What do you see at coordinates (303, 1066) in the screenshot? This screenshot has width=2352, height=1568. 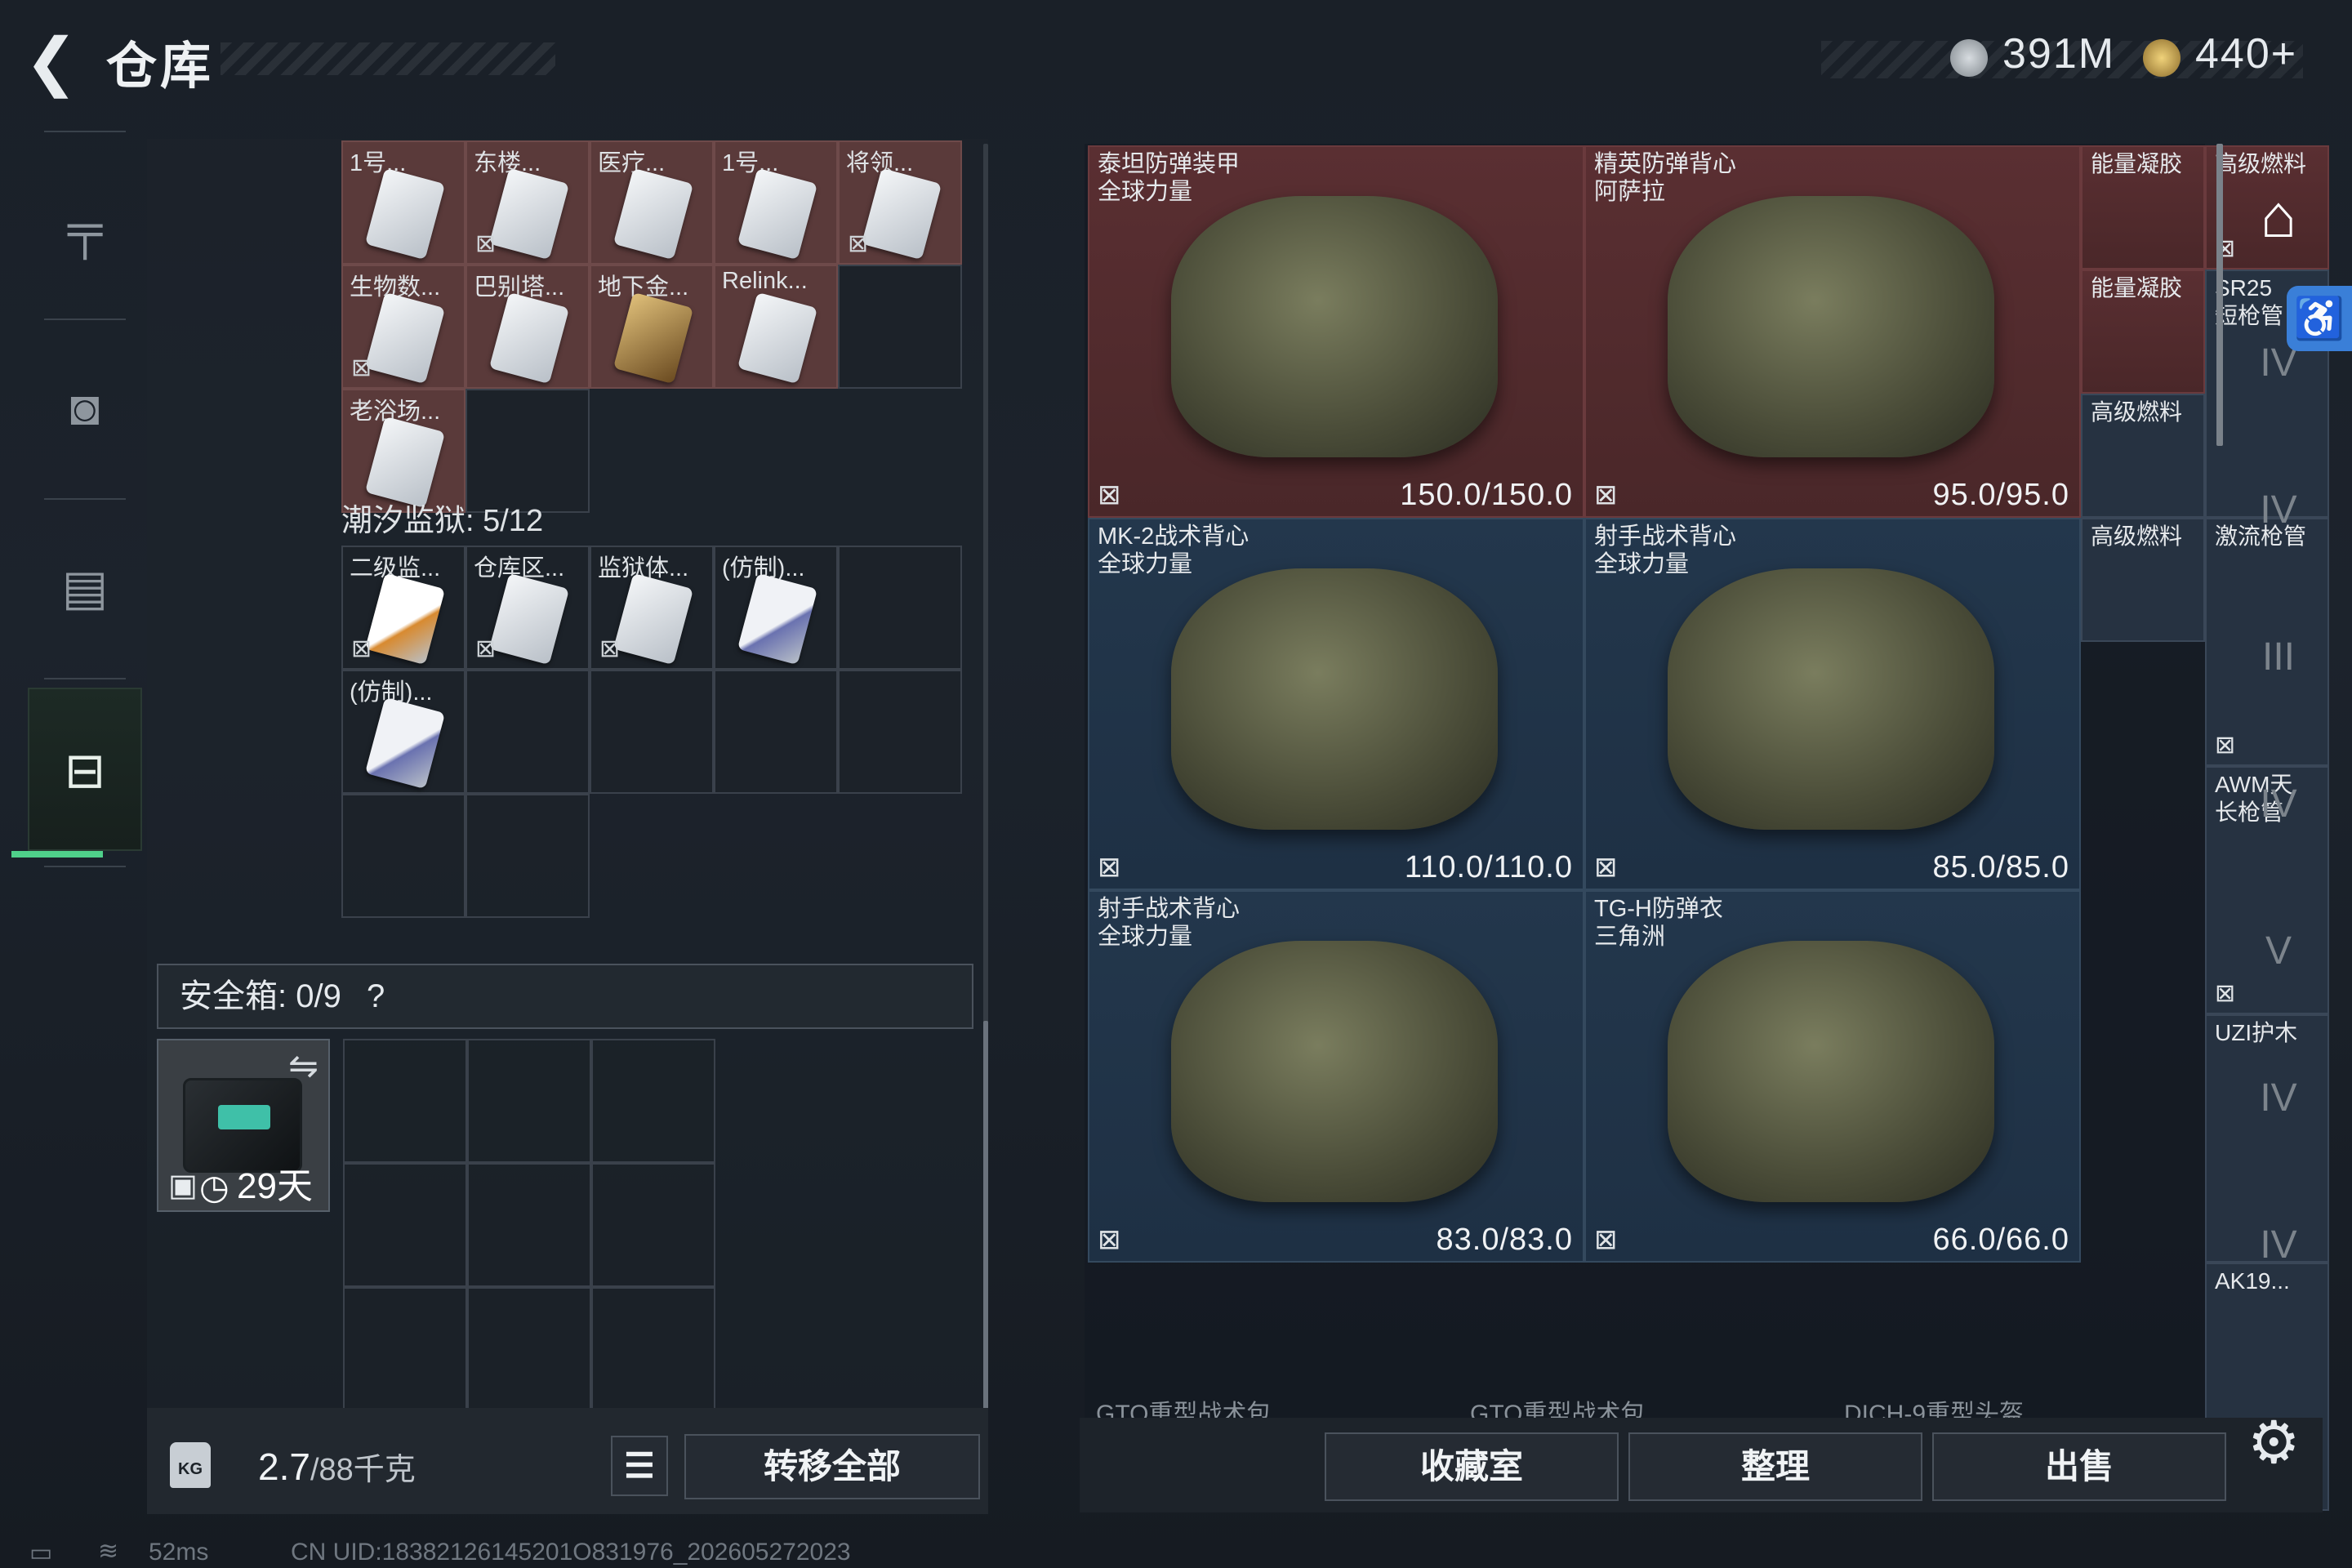 I see `swap-icon: ⇋` at bounding box center [303, 1066].